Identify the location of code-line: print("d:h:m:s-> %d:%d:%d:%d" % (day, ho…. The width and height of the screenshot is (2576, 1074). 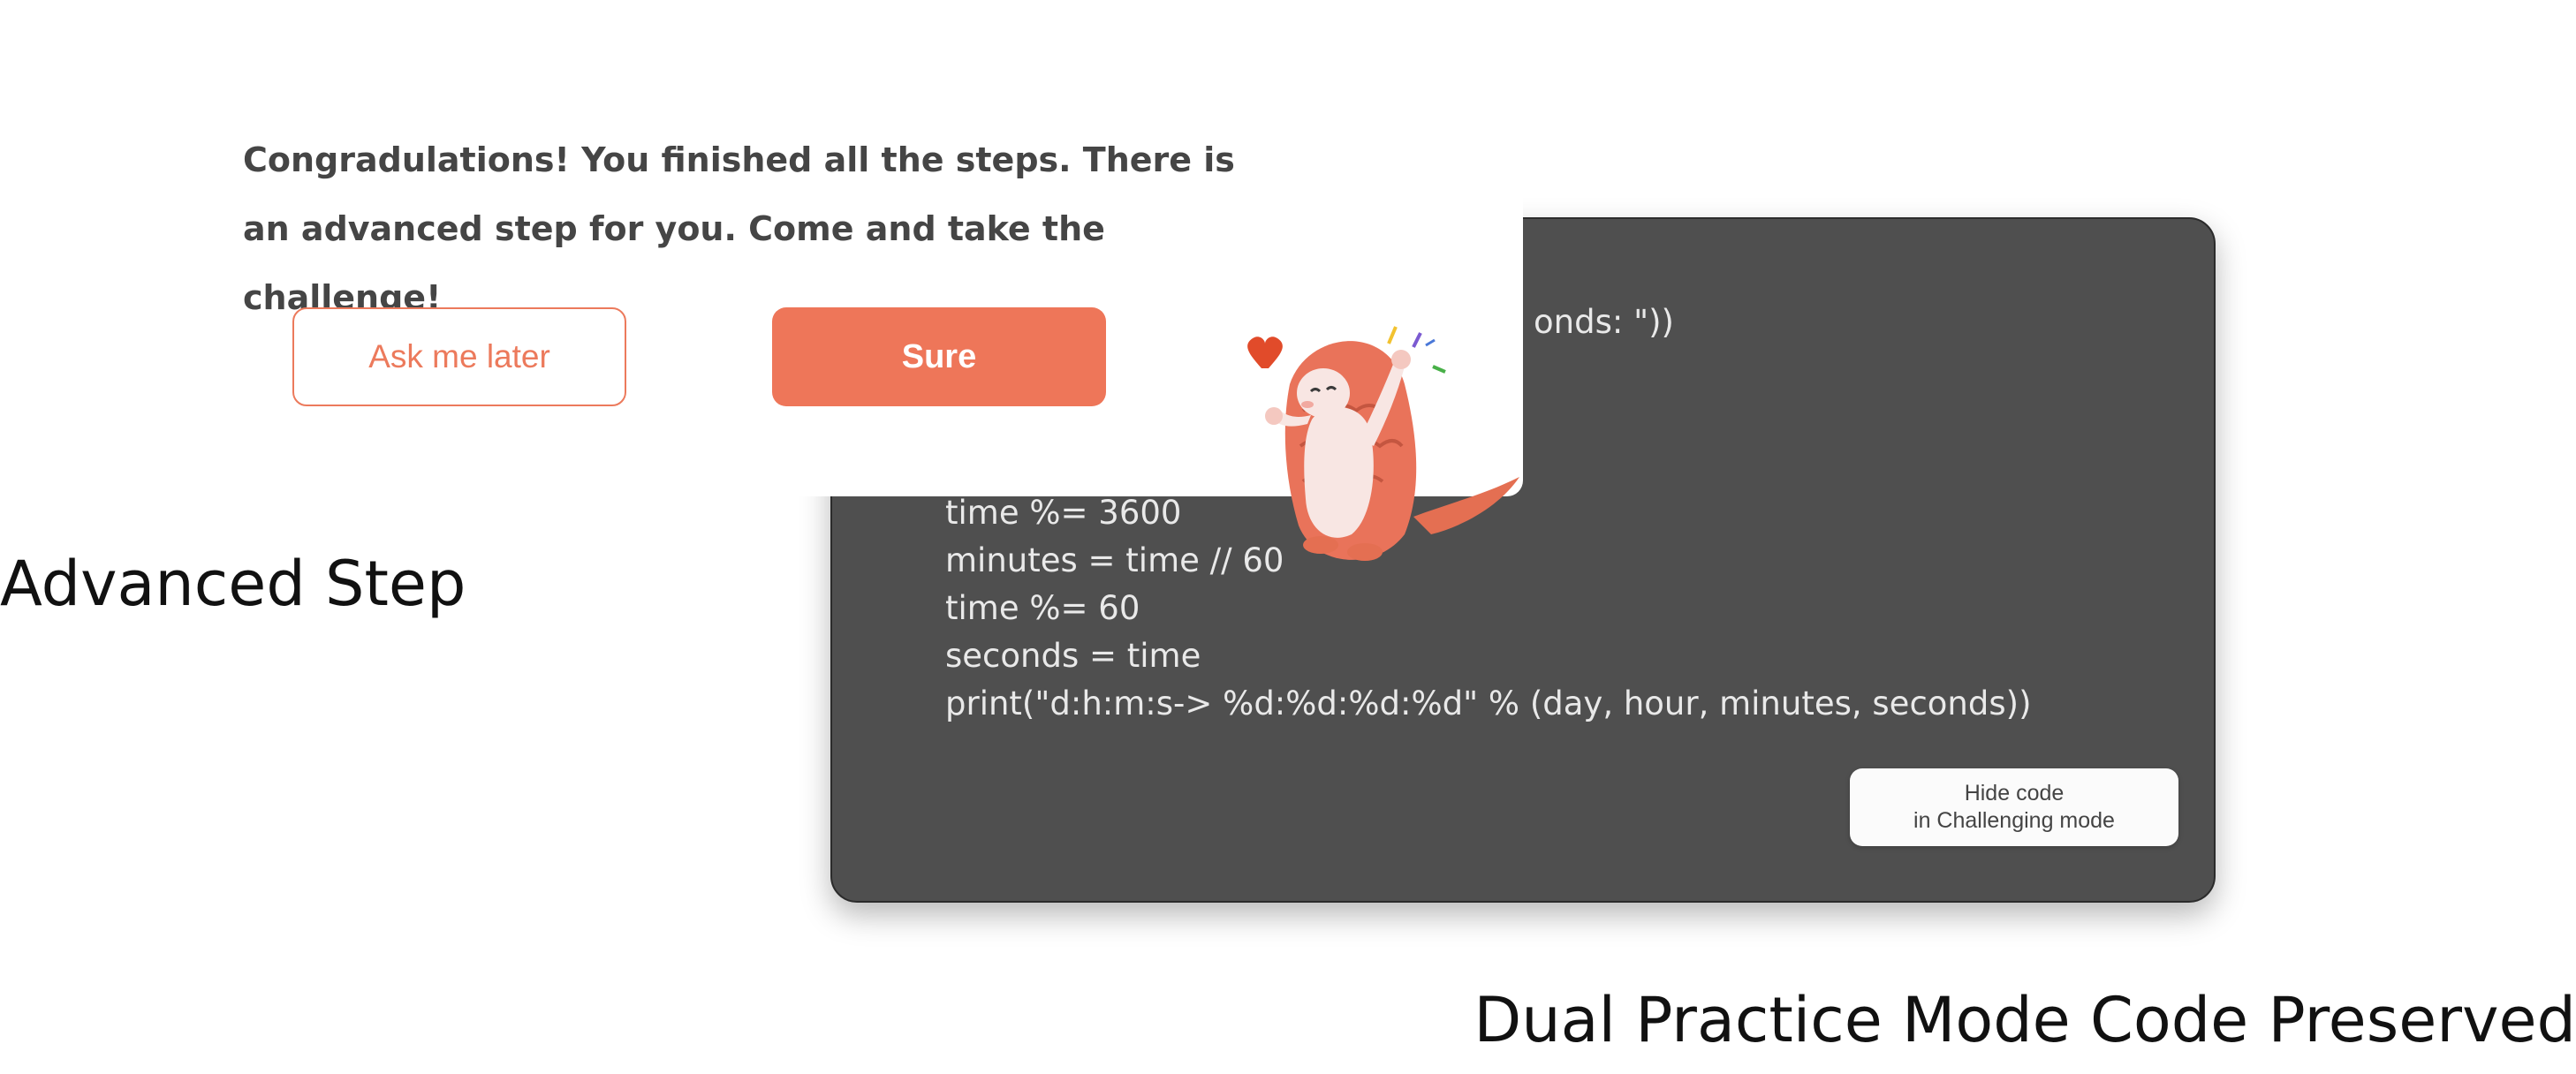
(1489, 703).